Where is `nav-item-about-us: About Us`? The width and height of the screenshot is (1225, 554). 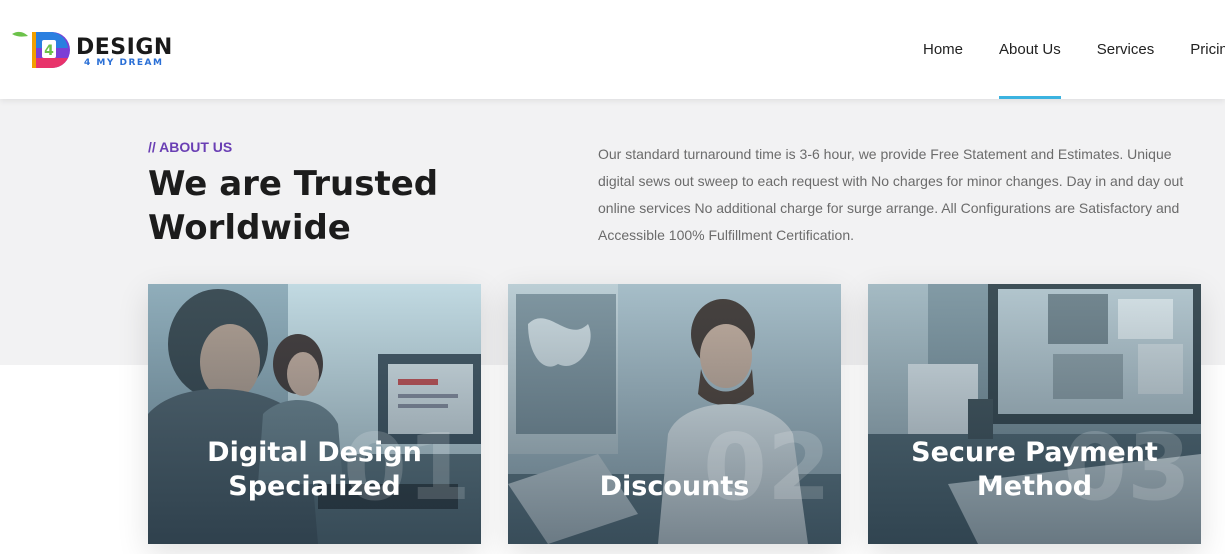 nav-item-about-us: About Us is located at coordinates (1030, 49).